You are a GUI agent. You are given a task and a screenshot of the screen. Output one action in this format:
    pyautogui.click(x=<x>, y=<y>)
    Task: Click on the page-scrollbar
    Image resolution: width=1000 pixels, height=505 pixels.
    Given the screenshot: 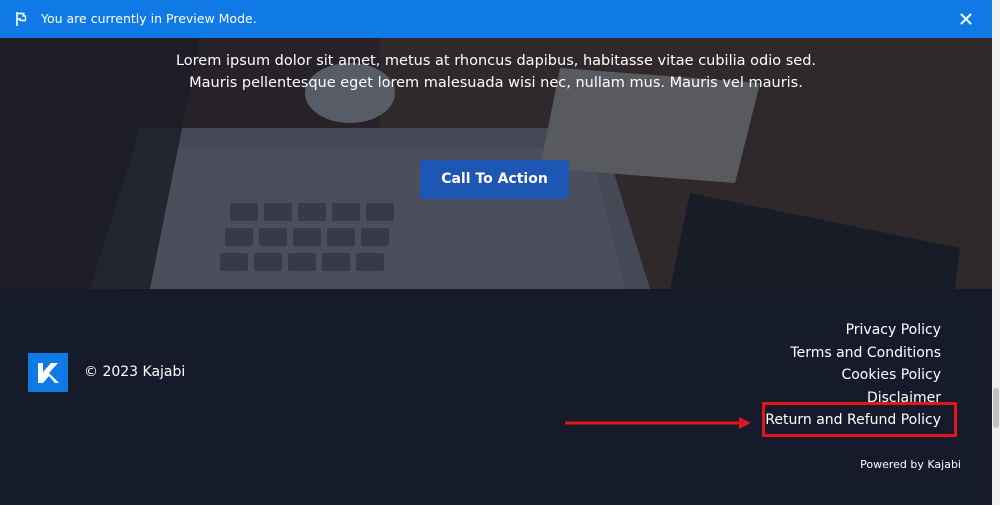 What is the action you would take?
    pyautogui.click(x=996, y=252)
    